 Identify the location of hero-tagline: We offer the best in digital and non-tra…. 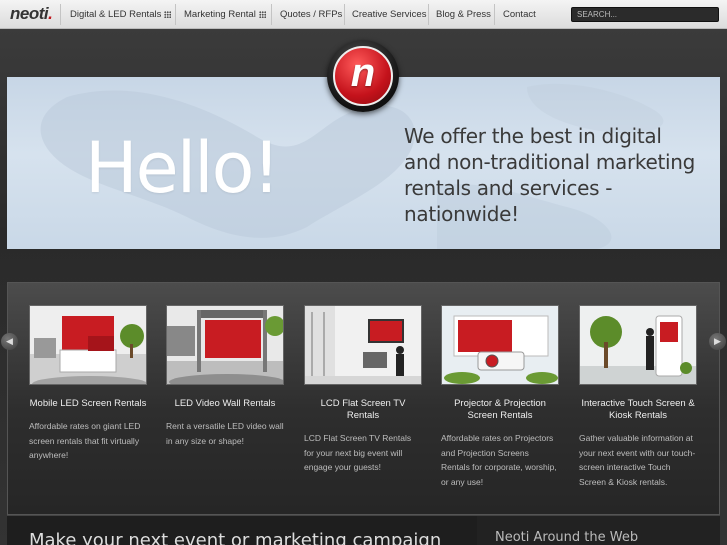
(550, 175).